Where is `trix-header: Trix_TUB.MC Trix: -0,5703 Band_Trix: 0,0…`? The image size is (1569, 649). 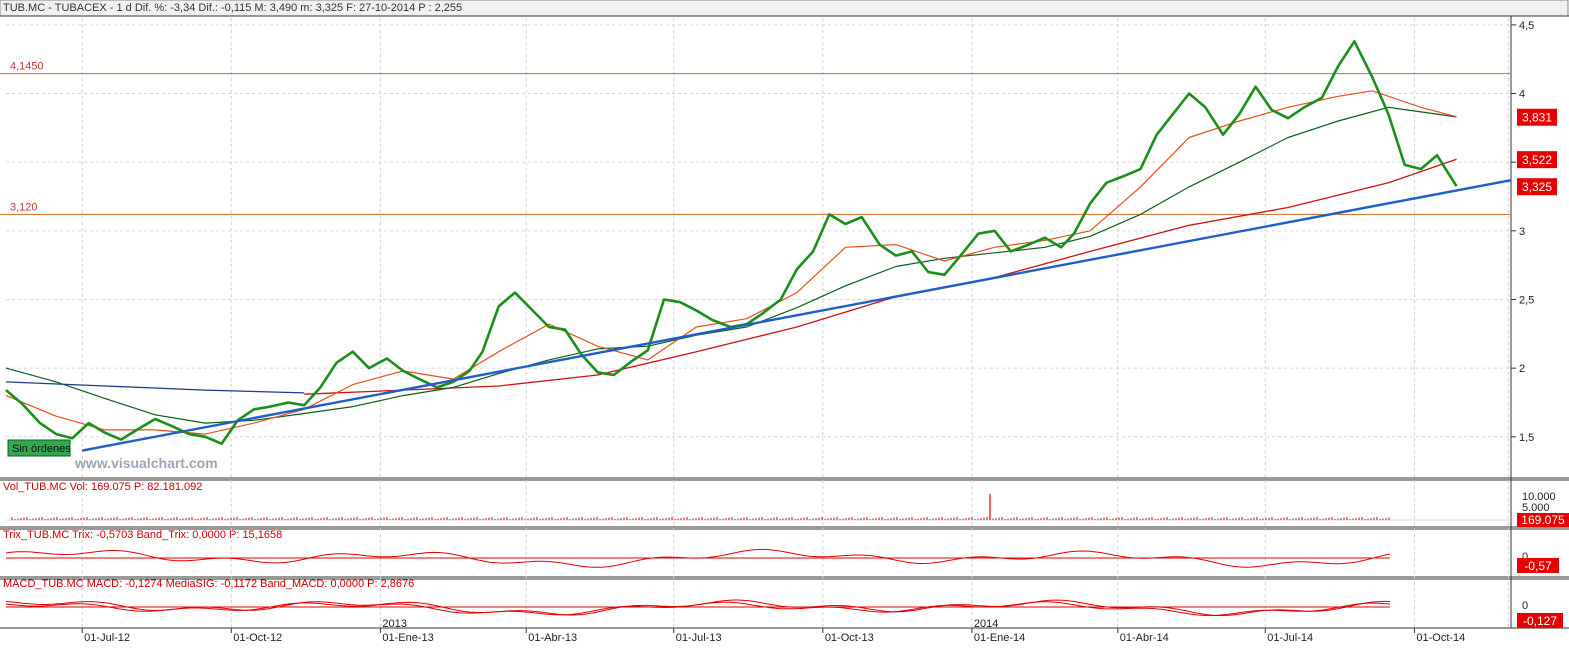
trix-header: Trix_TUB.MC Trix: -0,5703 Band_Trix: 0,0… is located at coordinates (142, 535).